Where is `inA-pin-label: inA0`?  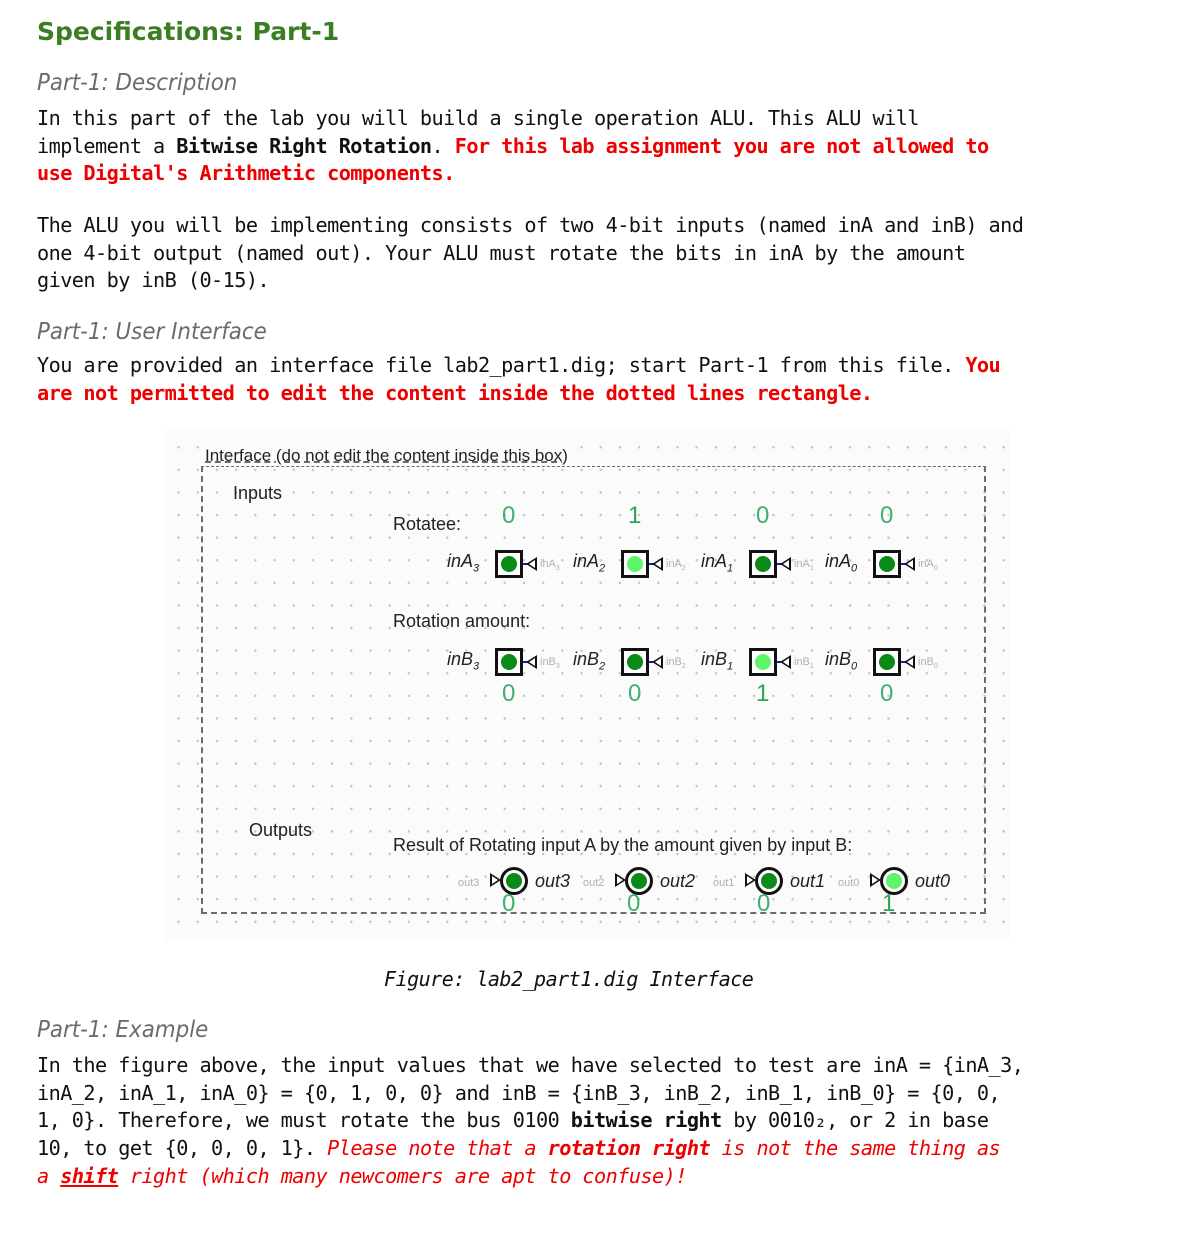
inA-pin-label: inA0 is located at coordinates (841, 563).